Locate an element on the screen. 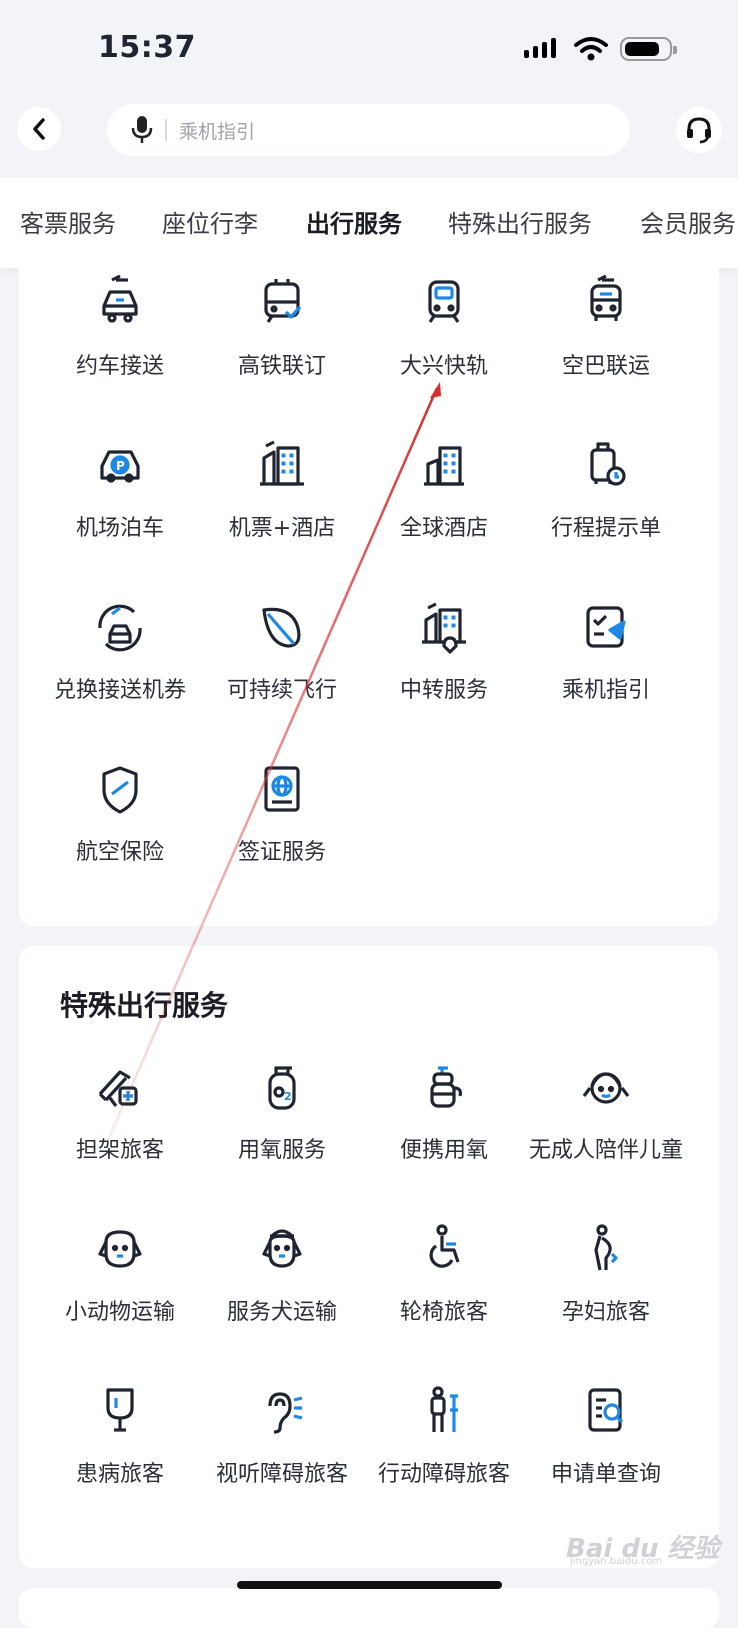  special-label: 视听障碍旅客 is located at coordinates (281, 1474).